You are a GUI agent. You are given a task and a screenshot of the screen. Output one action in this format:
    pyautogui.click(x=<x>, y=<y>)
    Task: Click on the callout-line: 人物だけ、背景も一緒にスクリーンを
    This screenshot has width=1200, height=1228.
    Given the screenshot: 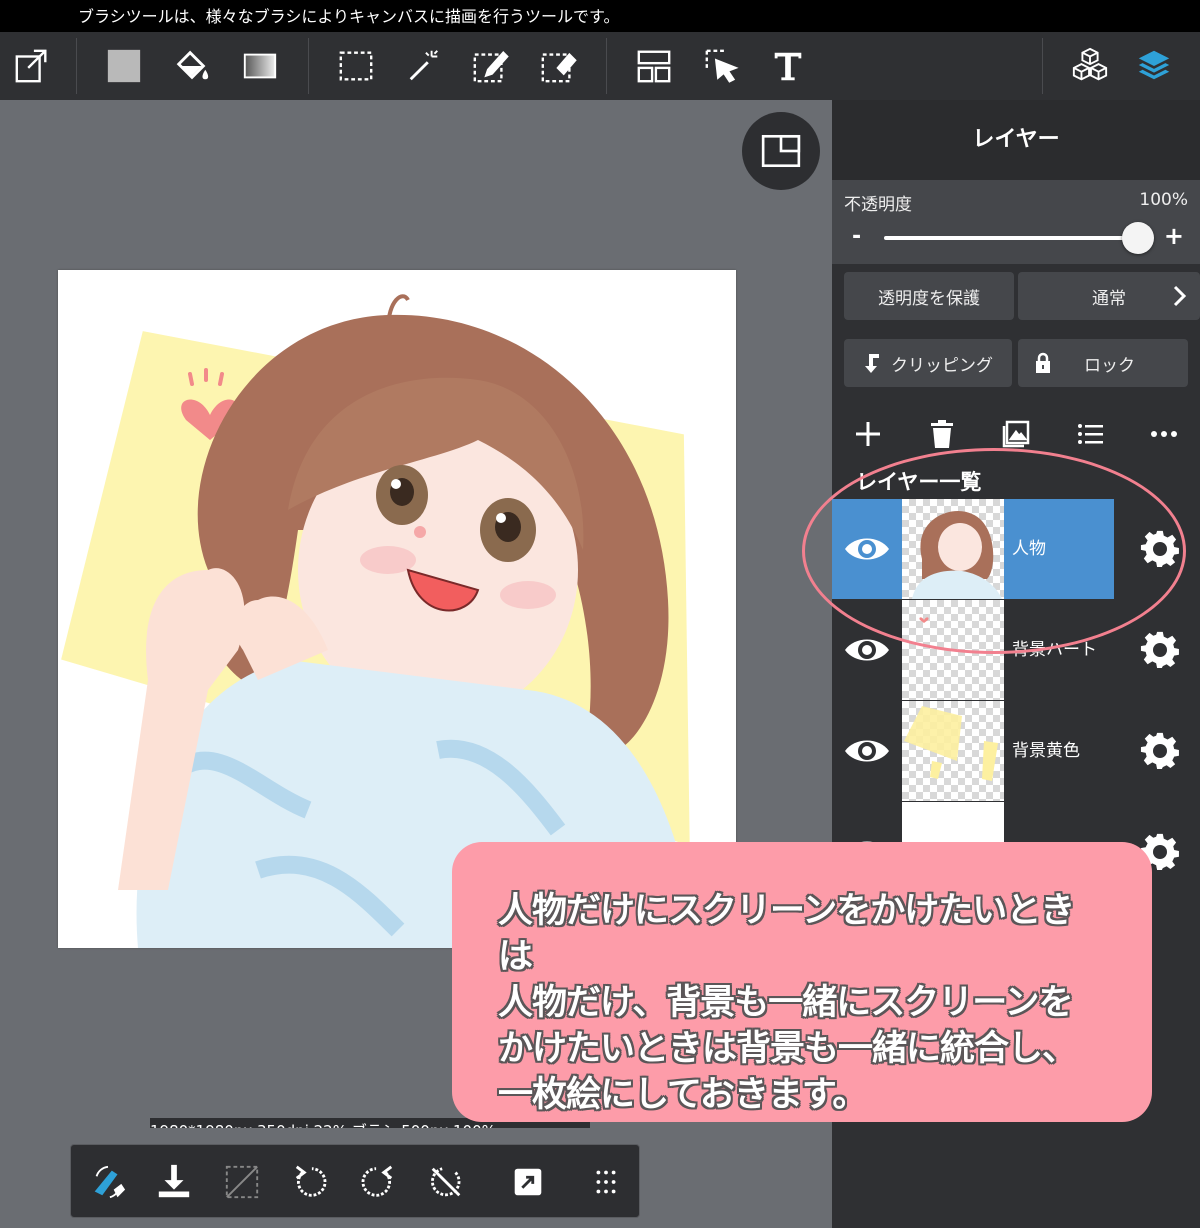 What is the action you would take?
    pyautogui.click(x=786, y=1003)
    